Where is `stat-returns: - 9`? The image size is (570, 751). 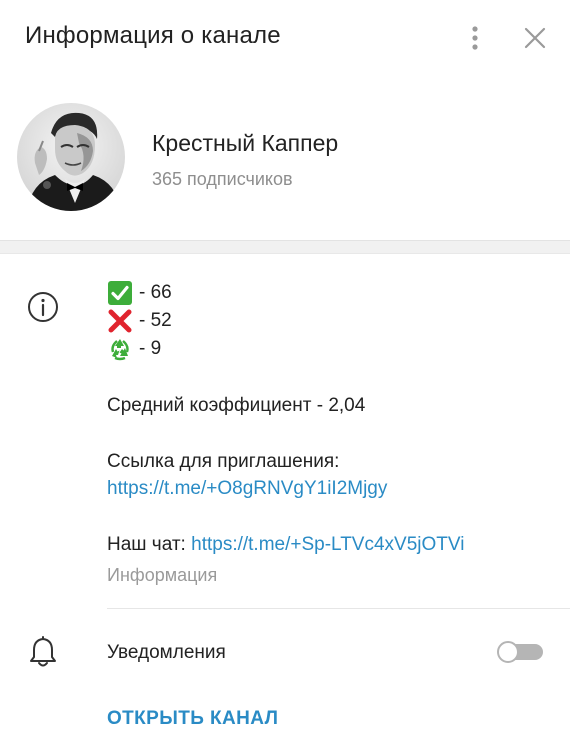 stat-returns: - 9 is located at coordinates (134, 349).